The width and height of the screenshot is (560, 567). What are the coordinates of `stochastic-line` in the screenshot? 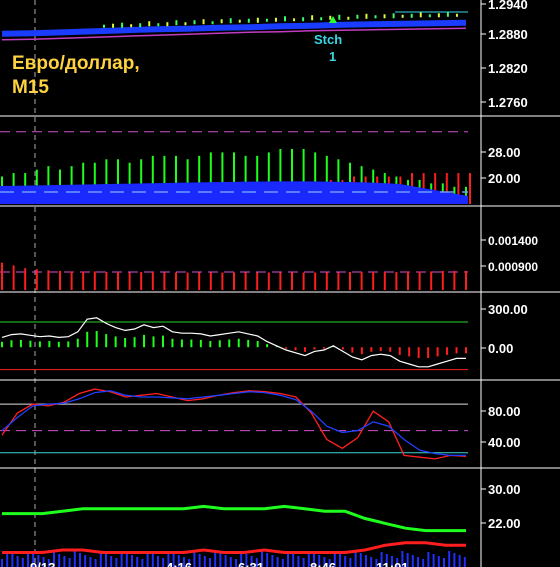 It's located at (234, 424).